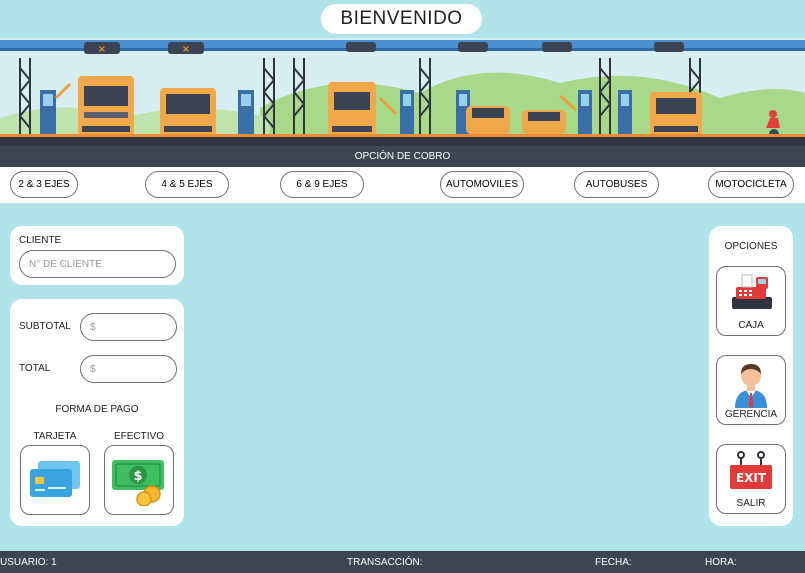 Image resolution: width=805 pixels, height=573 pixels. I want to click on exit-sign-text: EXIT, so click(751, 478).